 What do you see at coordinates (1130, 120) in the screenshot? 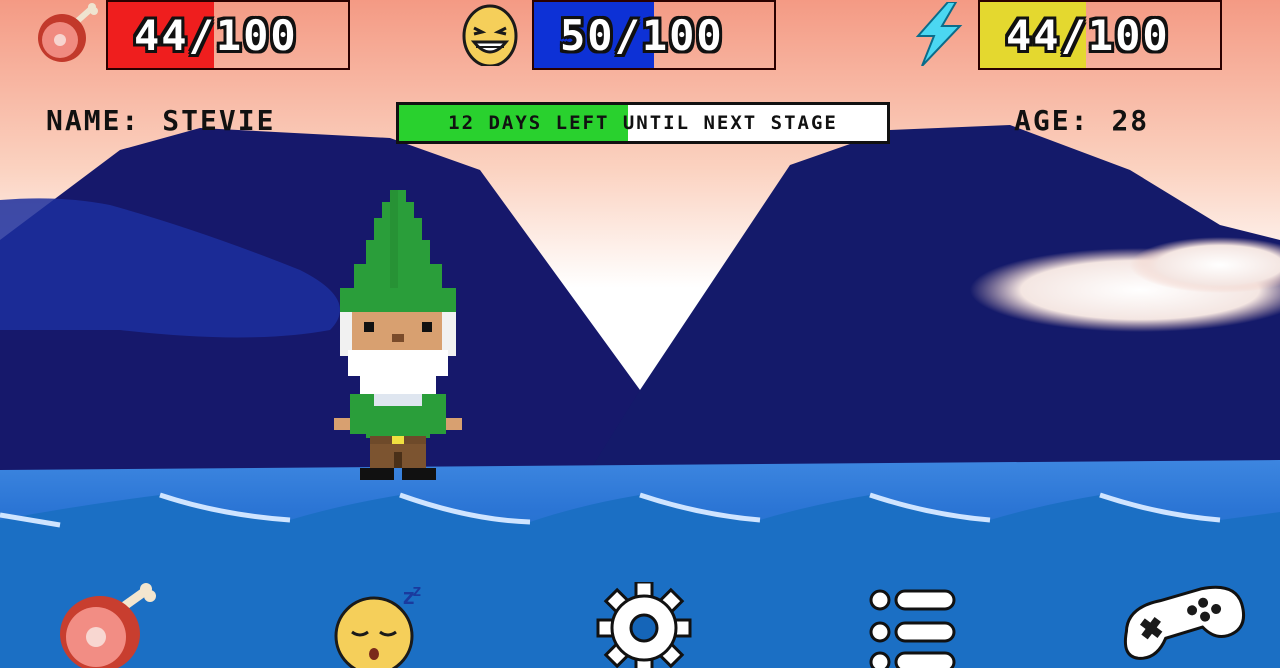
I see `age-value: 28` at bounding box center [1130, 120].